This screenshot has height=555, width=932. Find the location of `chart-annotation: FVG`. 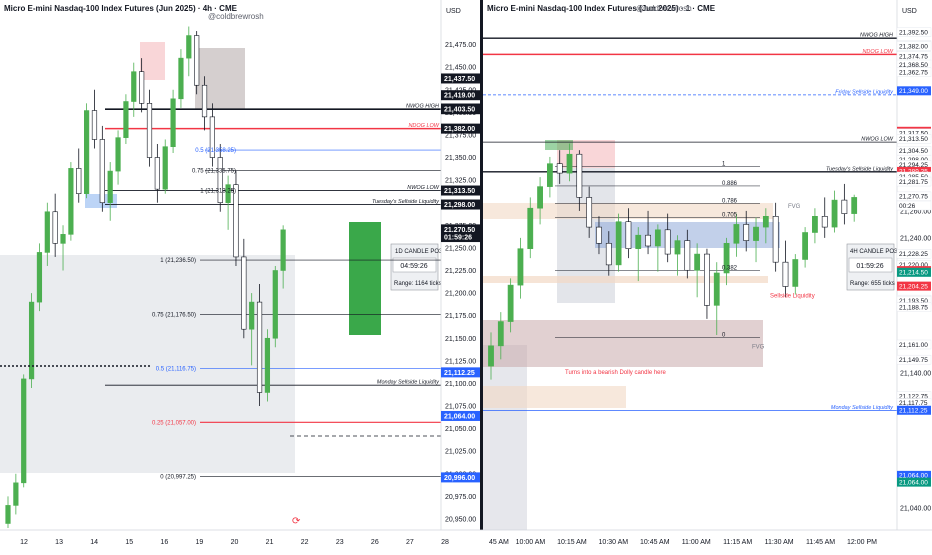

chart-annotation: FVG is located at coordinates (758, 348).